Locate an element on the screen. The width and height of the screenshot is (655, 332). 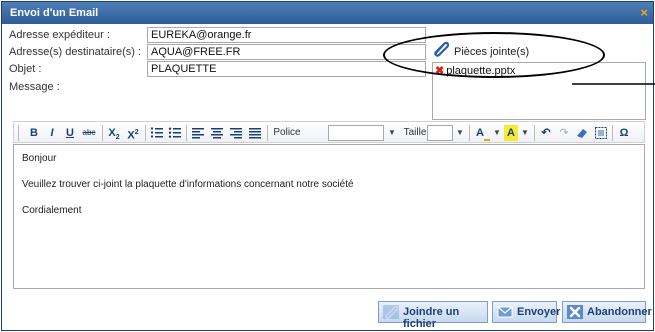
message-line: Cordialement is located at coordinates (52, 210).